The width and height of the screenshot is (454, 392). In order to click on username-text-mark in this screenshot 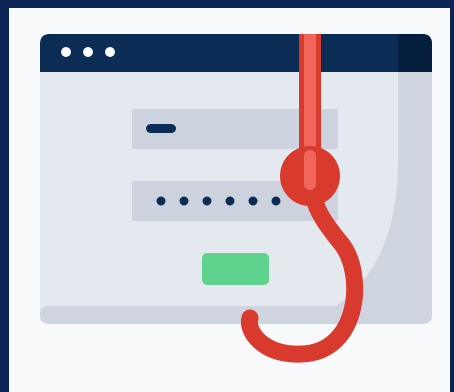, I will do `click(161, 128)`.